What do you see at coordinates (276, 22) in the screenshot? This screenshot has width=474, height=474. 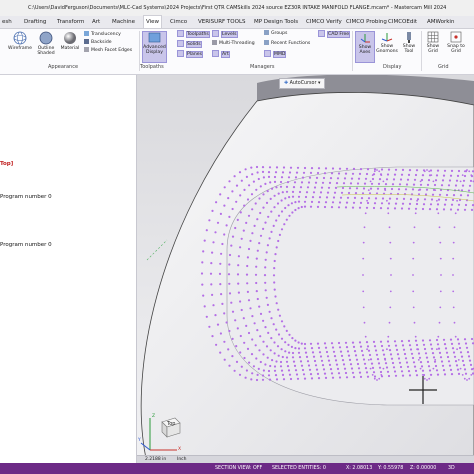 I see `tab-mp-design-tools: MP Design Tools` at bounding box center [276, 22].